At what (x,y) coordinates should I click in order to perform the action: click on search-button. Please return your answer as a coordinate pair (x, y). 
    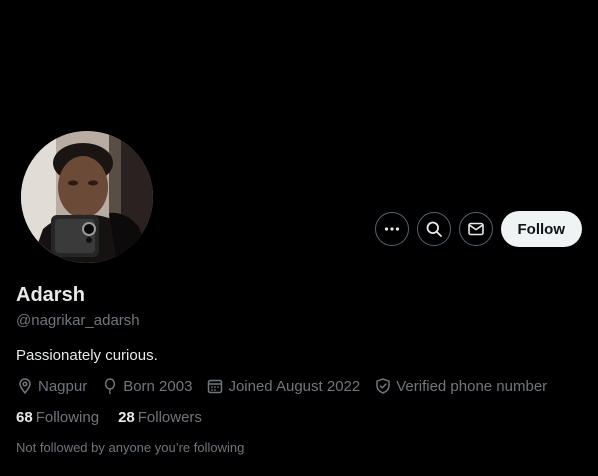
    Looking at the image, I should click on (433, 229).